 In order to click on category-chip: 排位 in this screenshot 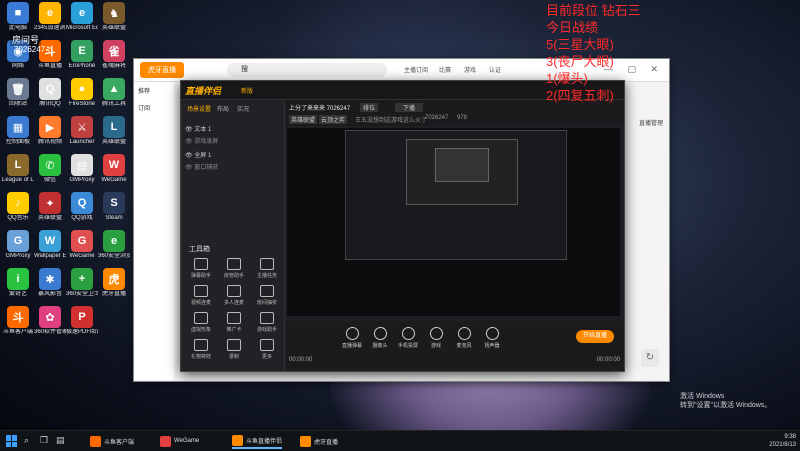, I will do `click(369, 107)`.